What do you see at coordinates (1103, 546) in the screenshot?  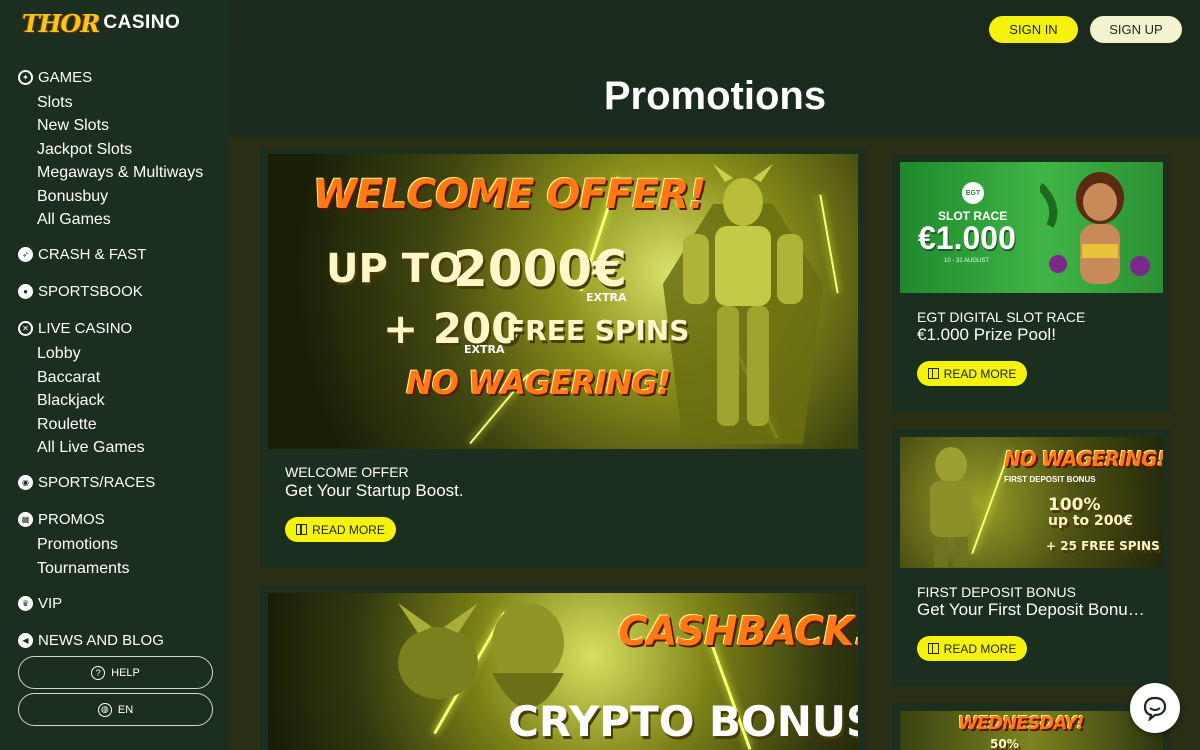 I see `fd-banner-spins: + 25 FREE SPINS` at bounding box center [1103, 546].